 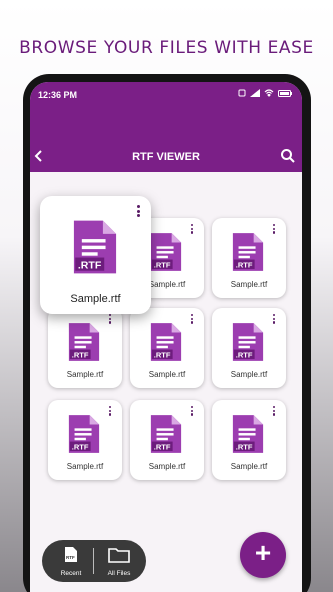 I want to click on wifi-icon, so click(x=269, y=93).